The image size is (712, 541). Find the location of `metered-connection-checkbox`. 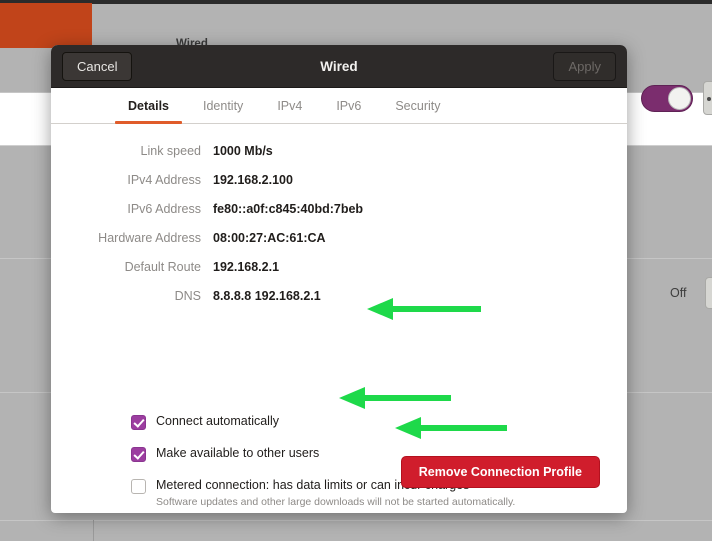

metered-connection-checkbox is located at coordinates (138, 486).